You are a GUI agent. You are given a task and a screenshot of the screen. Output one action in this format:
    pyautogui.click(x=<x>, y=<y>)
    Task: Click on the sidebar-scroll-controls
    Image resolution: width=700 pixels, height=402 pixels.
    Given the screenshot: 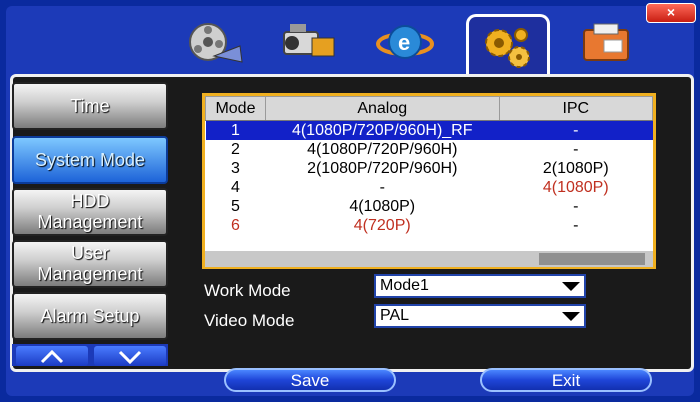 What is the action you would take?
    pyautogui.click(x=90, y=355)
    